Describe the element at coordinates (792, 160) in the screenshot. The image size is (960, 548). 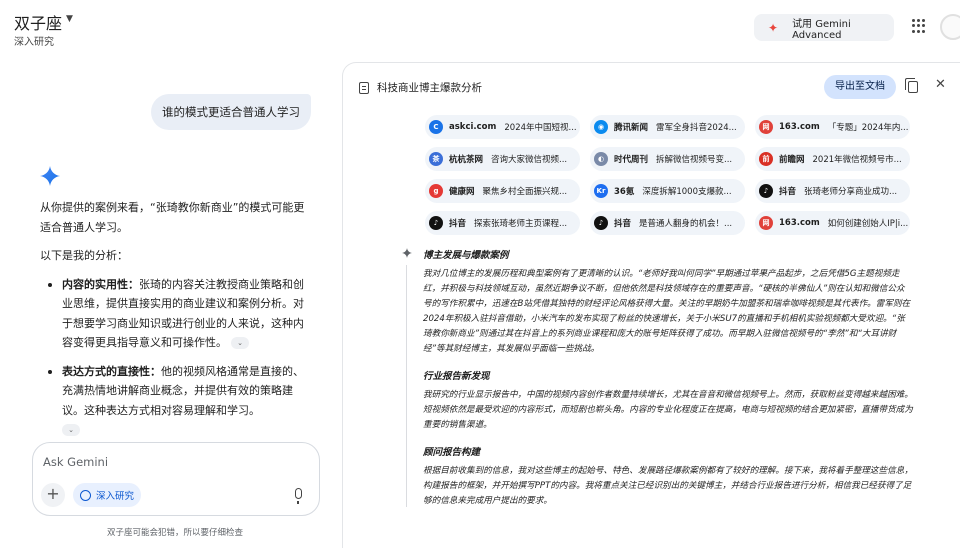
I see `source-site: 前瞻网` at that location.